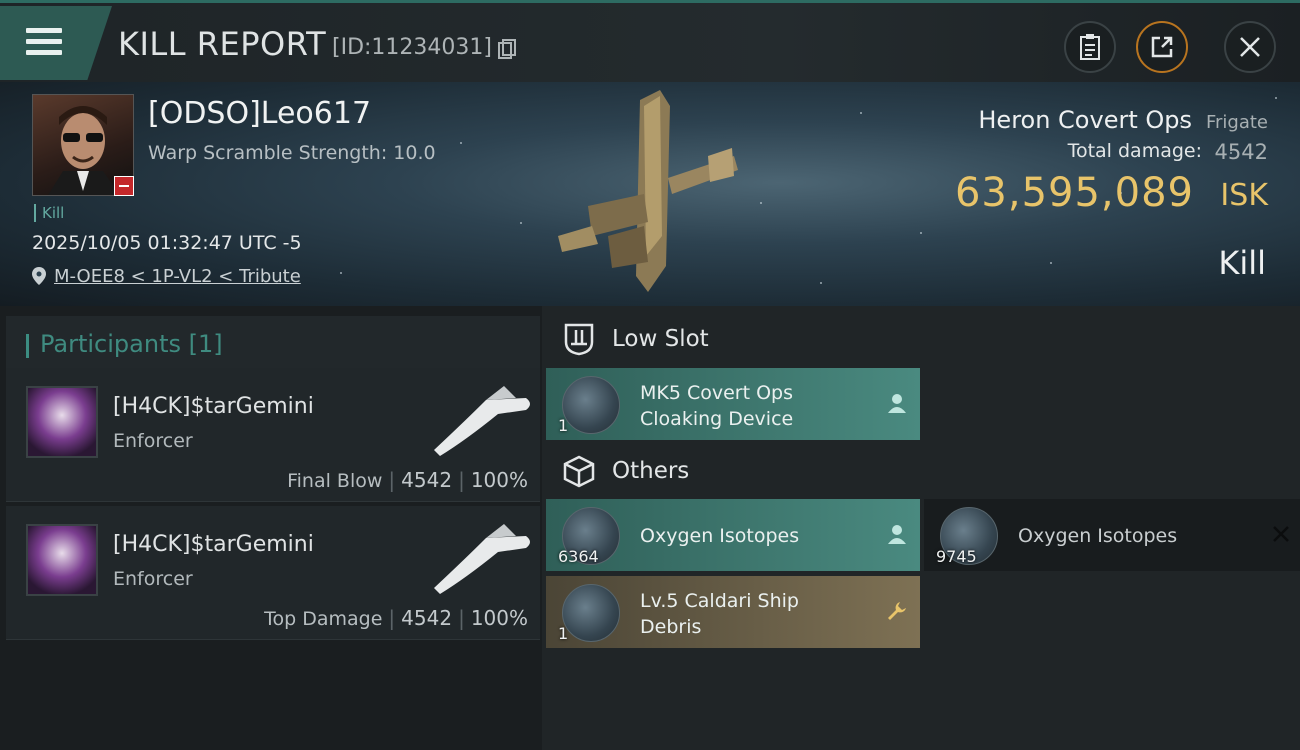  I want to click on item-name: MK5 Covert Ops Cloaking Device, so click(717, 406).